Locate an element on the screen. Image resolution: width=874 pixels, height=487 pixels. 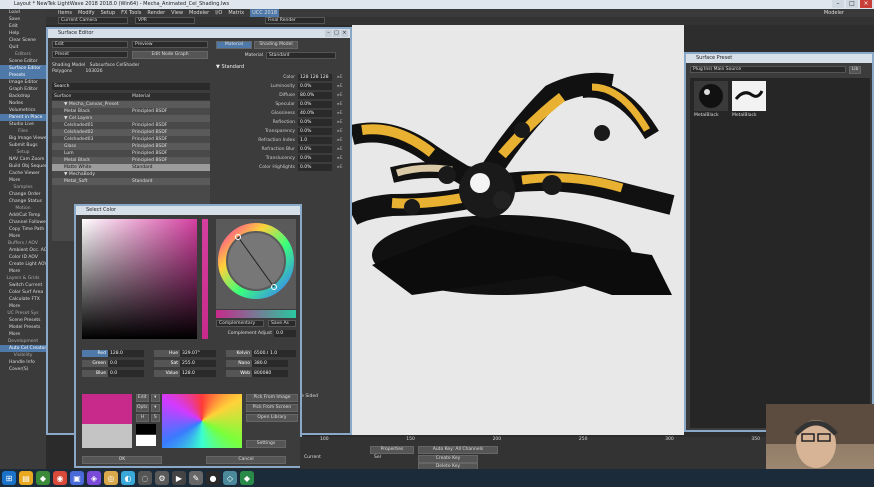
sidebar-item: Switch Current is located at coordinates (23, 285).